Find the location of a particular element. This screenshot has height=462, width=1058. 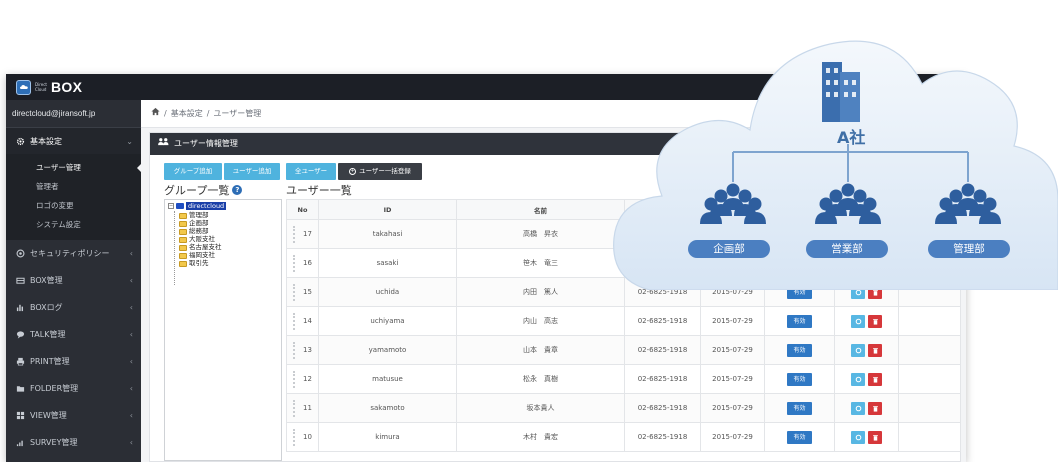

submenu-user-management: ユーザー管理 is located at coordinates (74, 167).